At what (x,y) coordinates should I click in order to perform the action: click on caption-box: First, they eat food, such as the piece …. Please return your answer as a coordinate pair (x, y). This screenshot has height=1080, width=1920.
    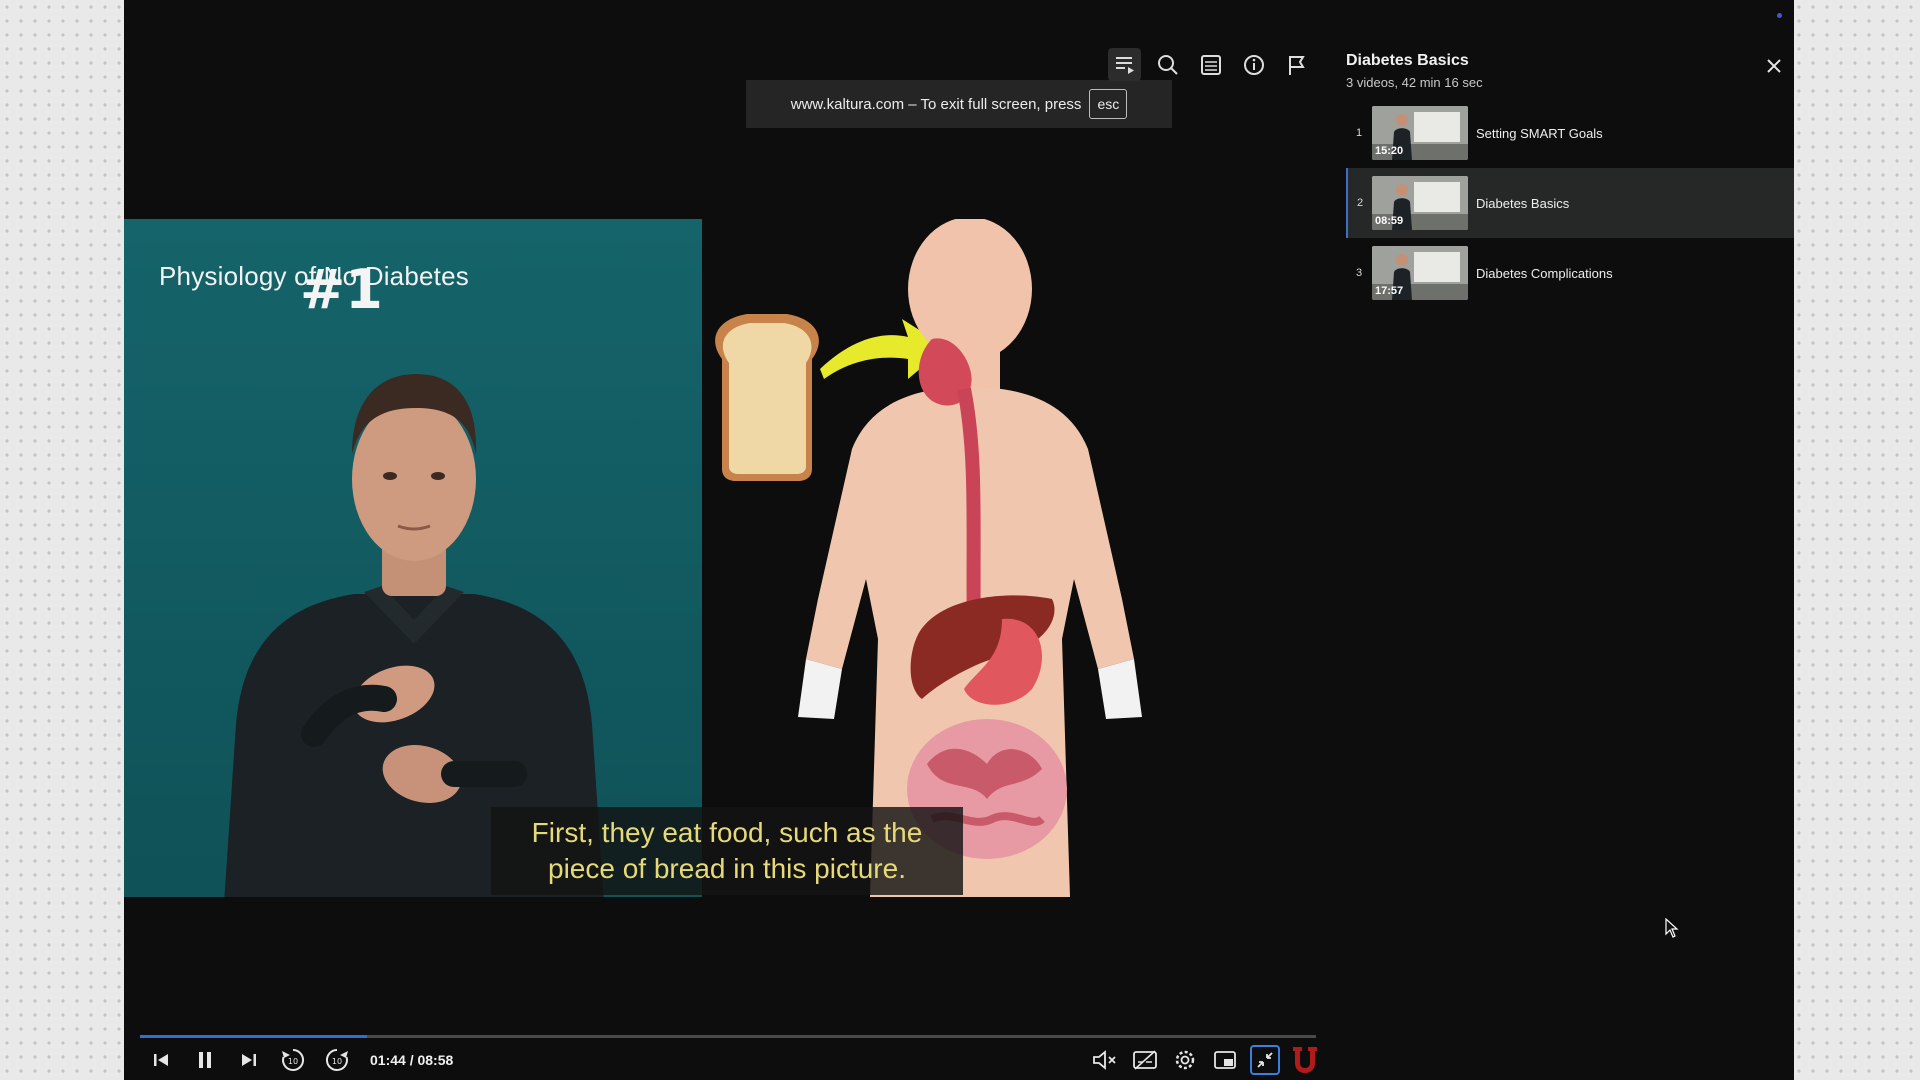
    Looking at the image, I should click on (727, 851).